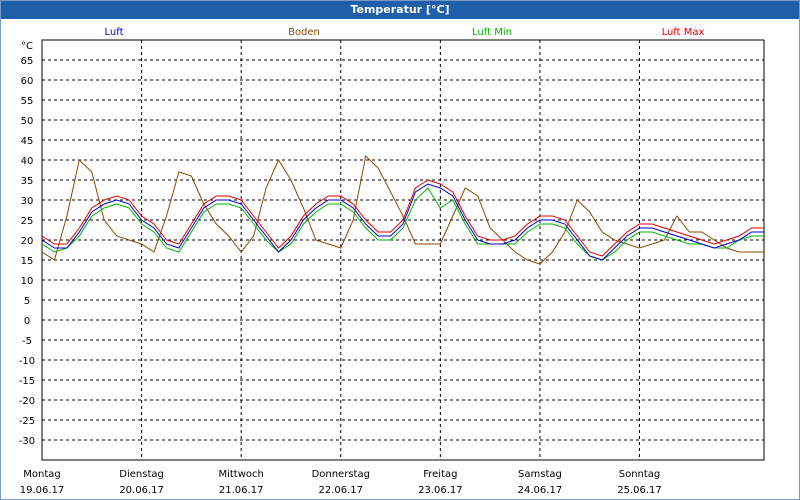  Describe the element at coordinates (304, 32) in the screenshot. I see `legend-entry-boden: Boden` at that location.